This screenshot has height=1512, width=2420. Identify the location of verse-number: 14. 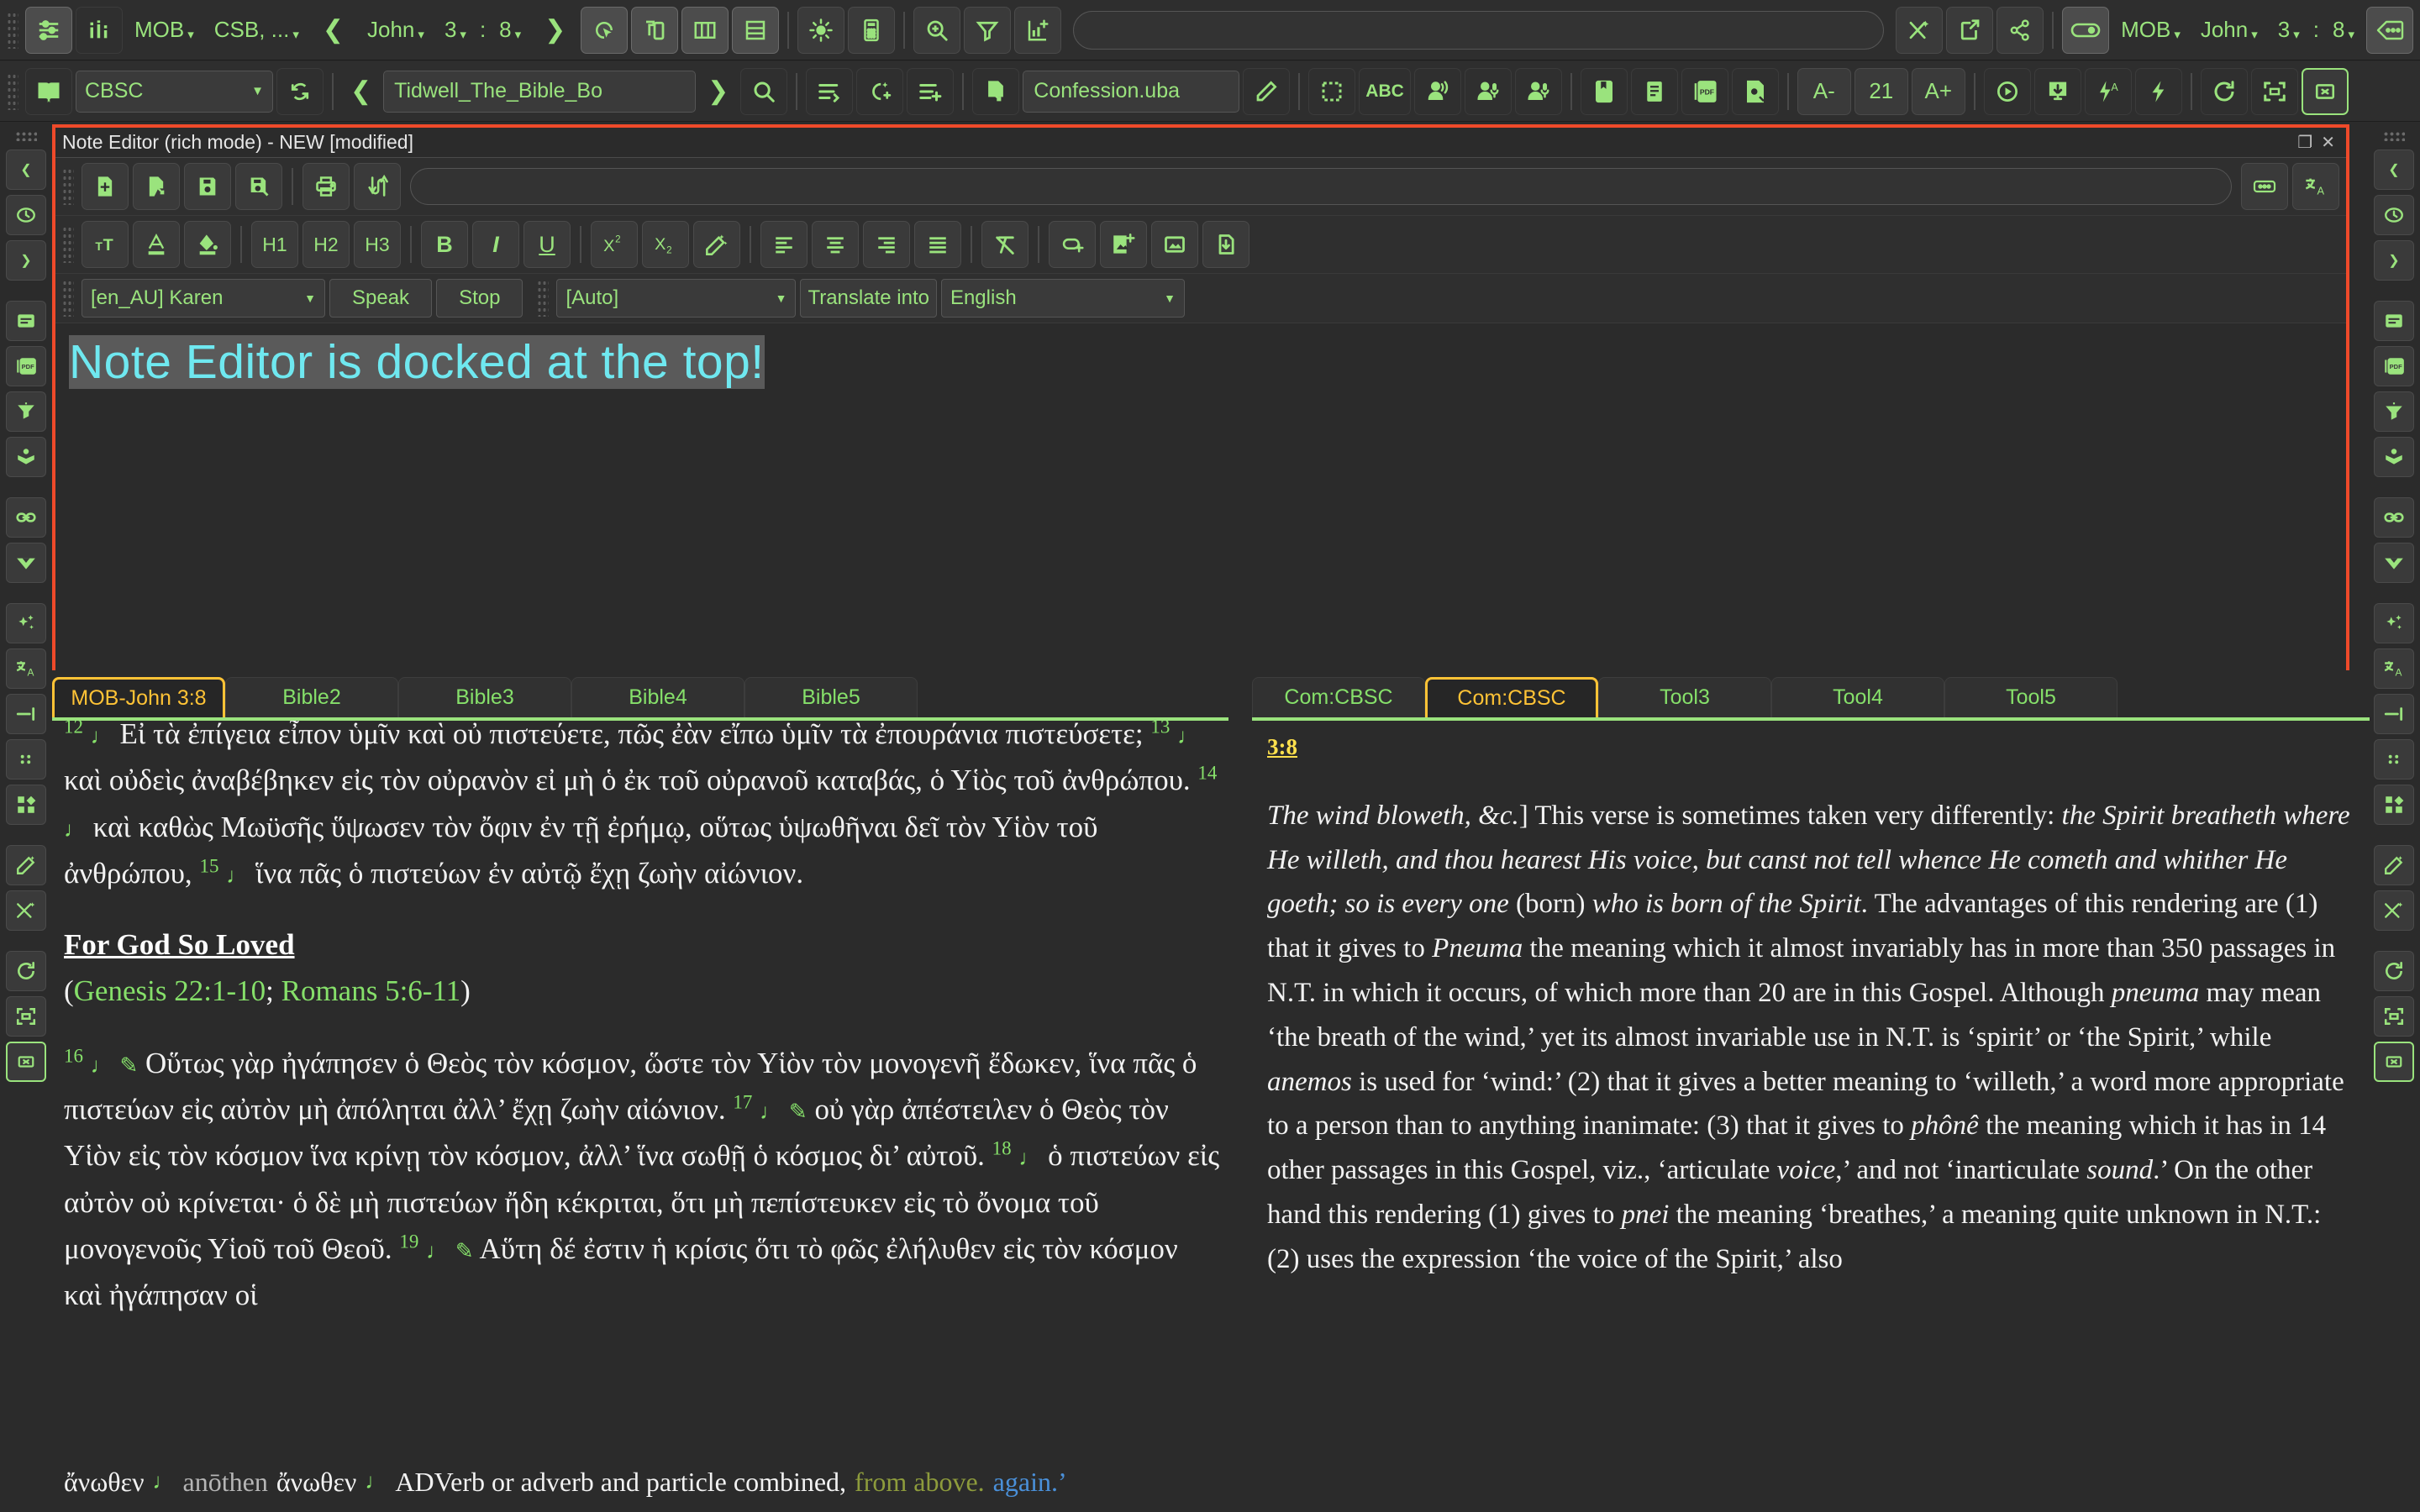
(1207, 773).